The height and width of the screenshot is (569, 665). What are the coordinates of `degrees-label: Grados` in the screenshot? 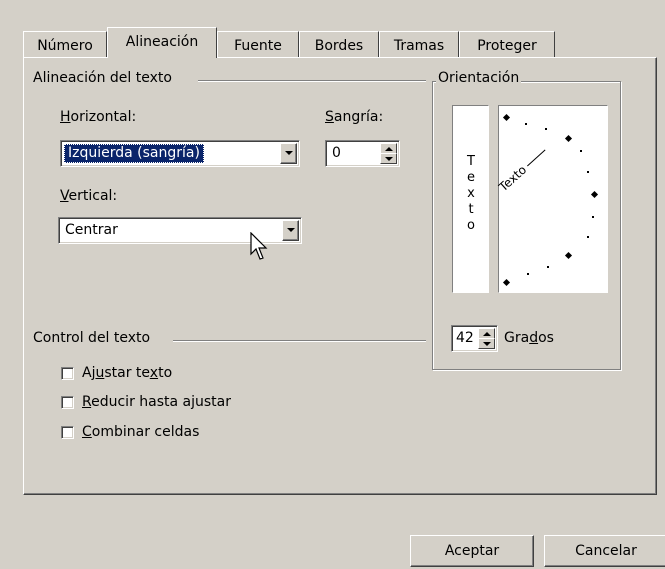 It's located at (529, 338).